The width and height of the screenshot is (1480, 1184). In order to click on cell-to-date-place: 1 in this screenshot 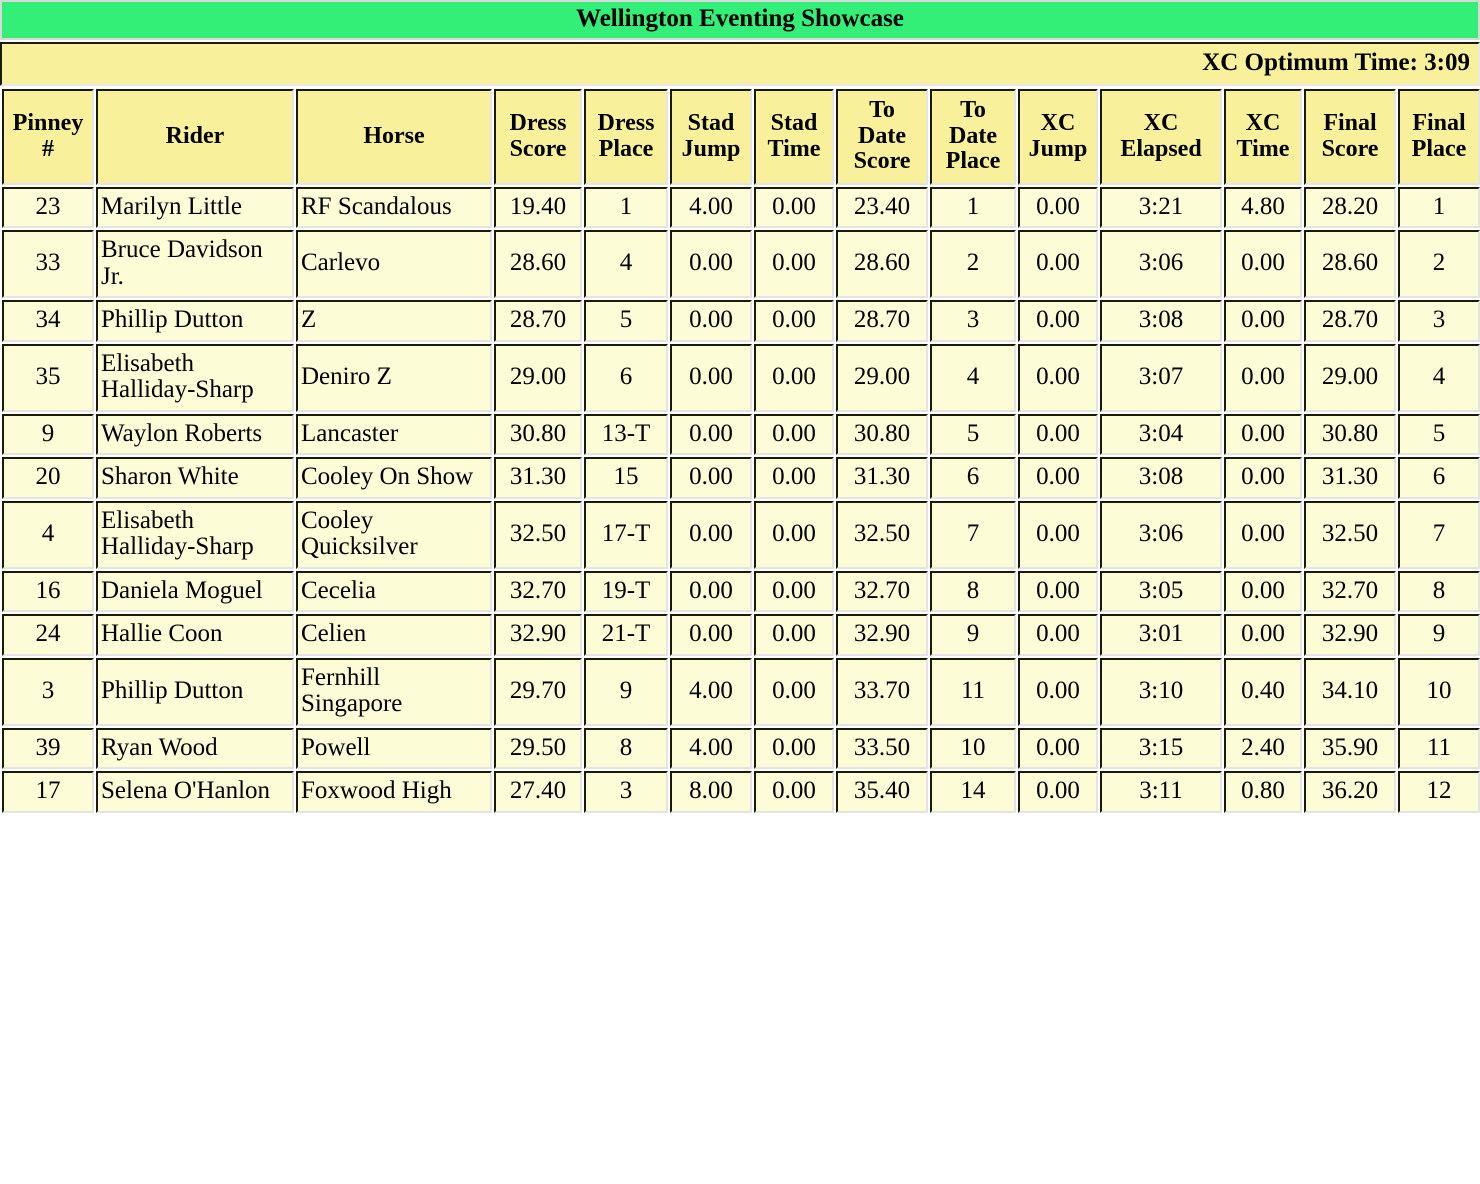, I will do `click(973, 207)`.